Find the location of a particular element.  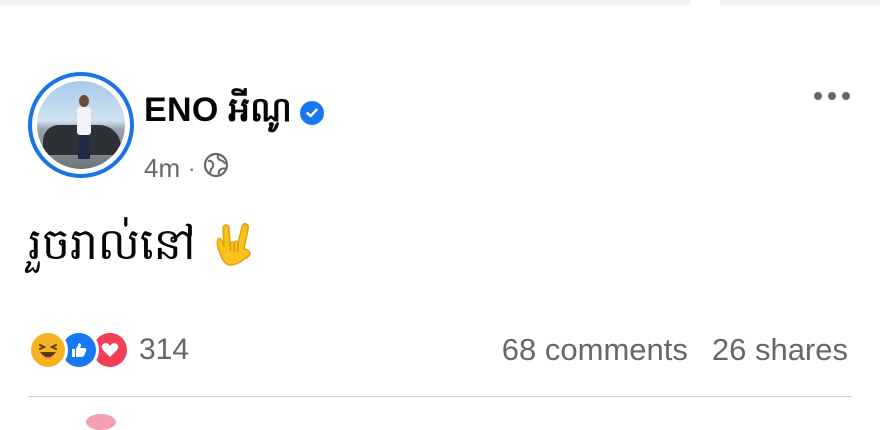

reaction-count: 314 is located at coordinates (164, 350).